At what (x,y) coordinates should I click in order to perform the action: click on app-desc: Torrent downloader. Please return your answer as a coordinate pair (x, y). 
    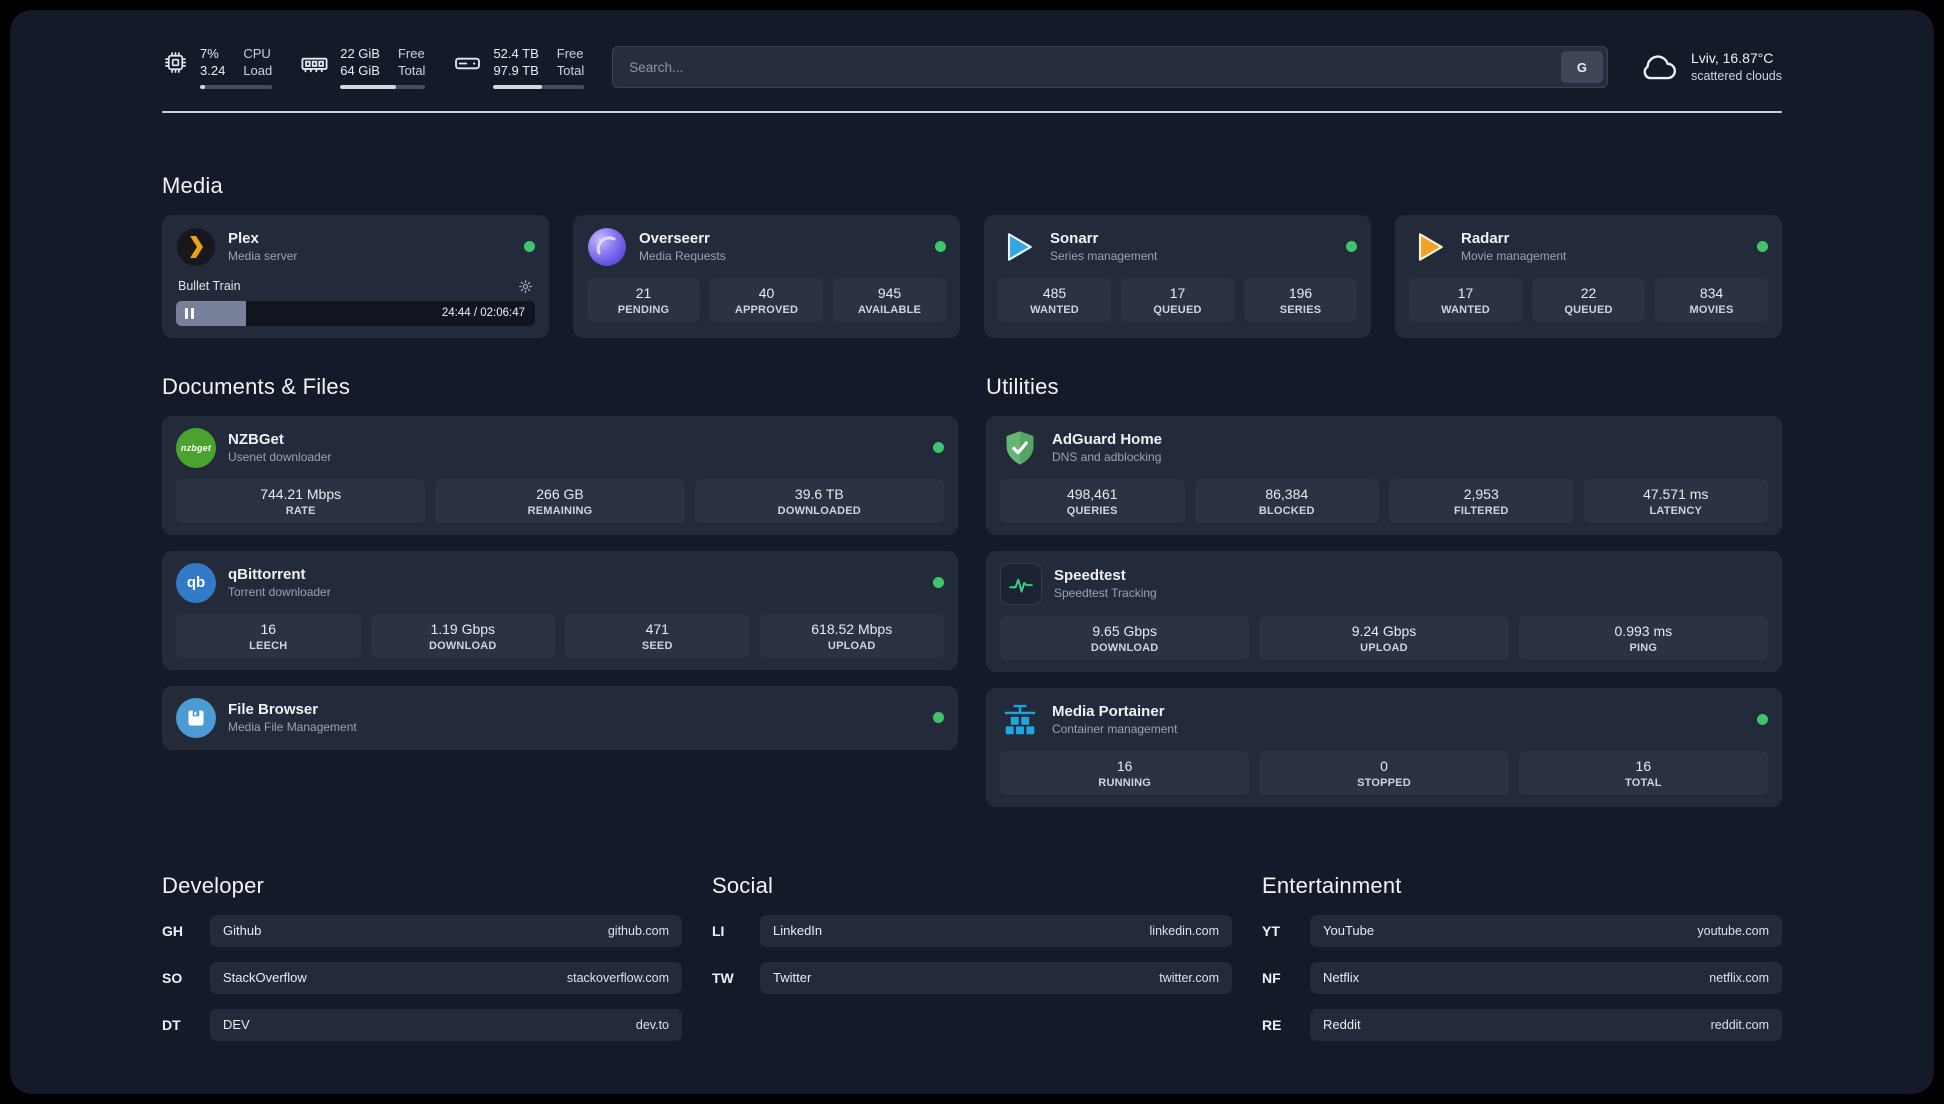
    Looking at the image, I should click on (279, 592).